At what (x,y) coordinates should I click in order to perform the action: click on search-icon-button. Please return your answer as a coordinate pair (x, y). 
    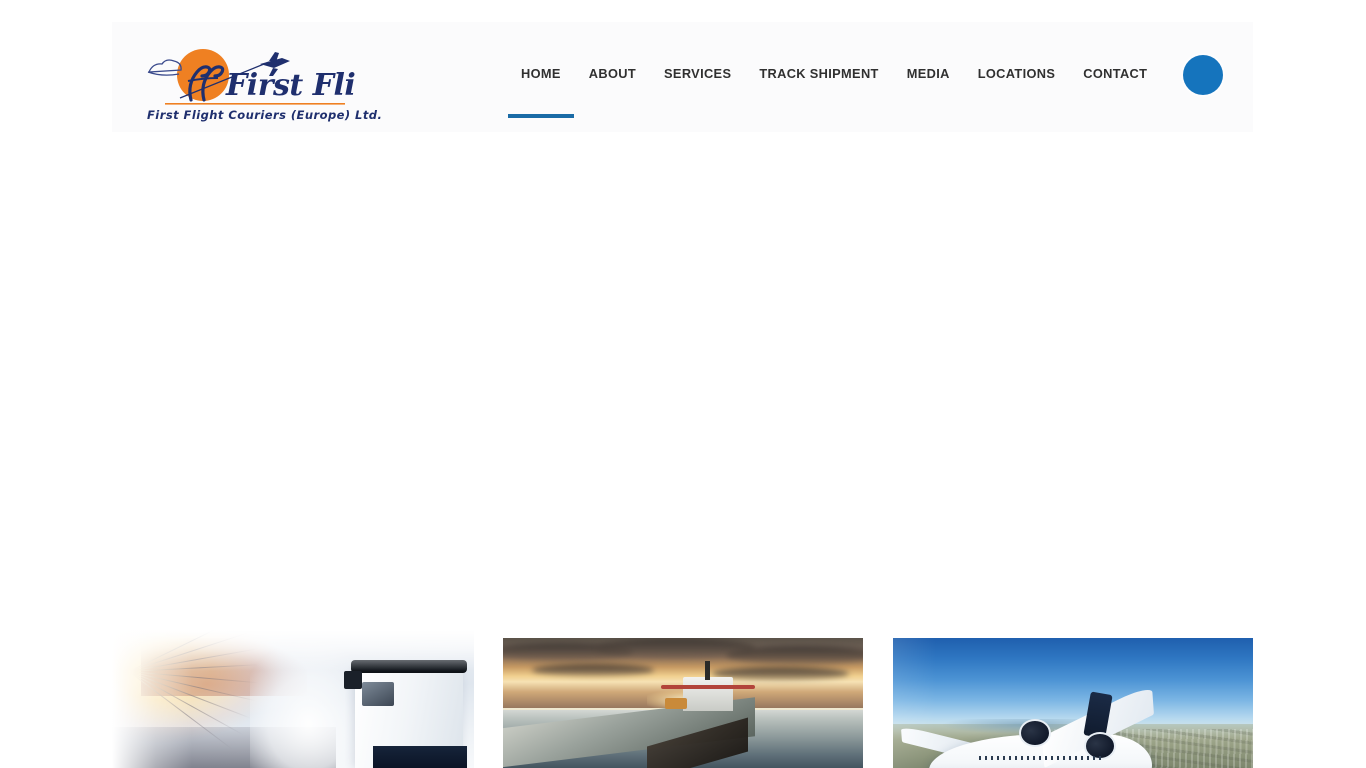
    Looking at the image, I should click on (1203, 75).